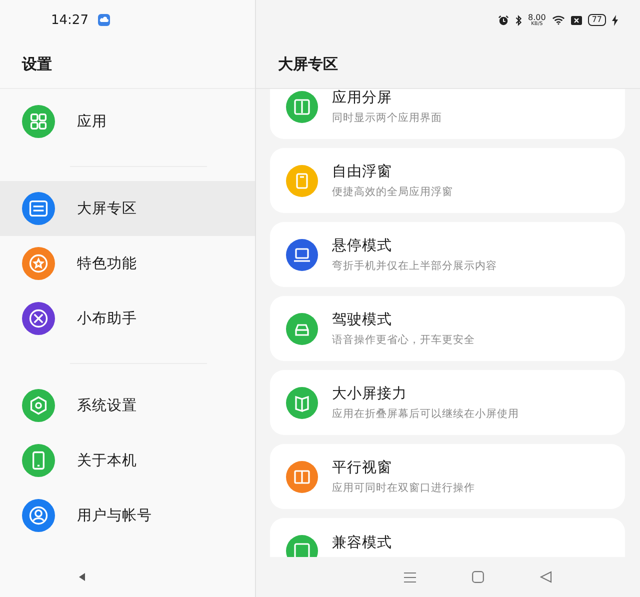 The height and width of the screenshot is (597, 640). I want to click on feature-title: 应用分屏, so click(362, 98).